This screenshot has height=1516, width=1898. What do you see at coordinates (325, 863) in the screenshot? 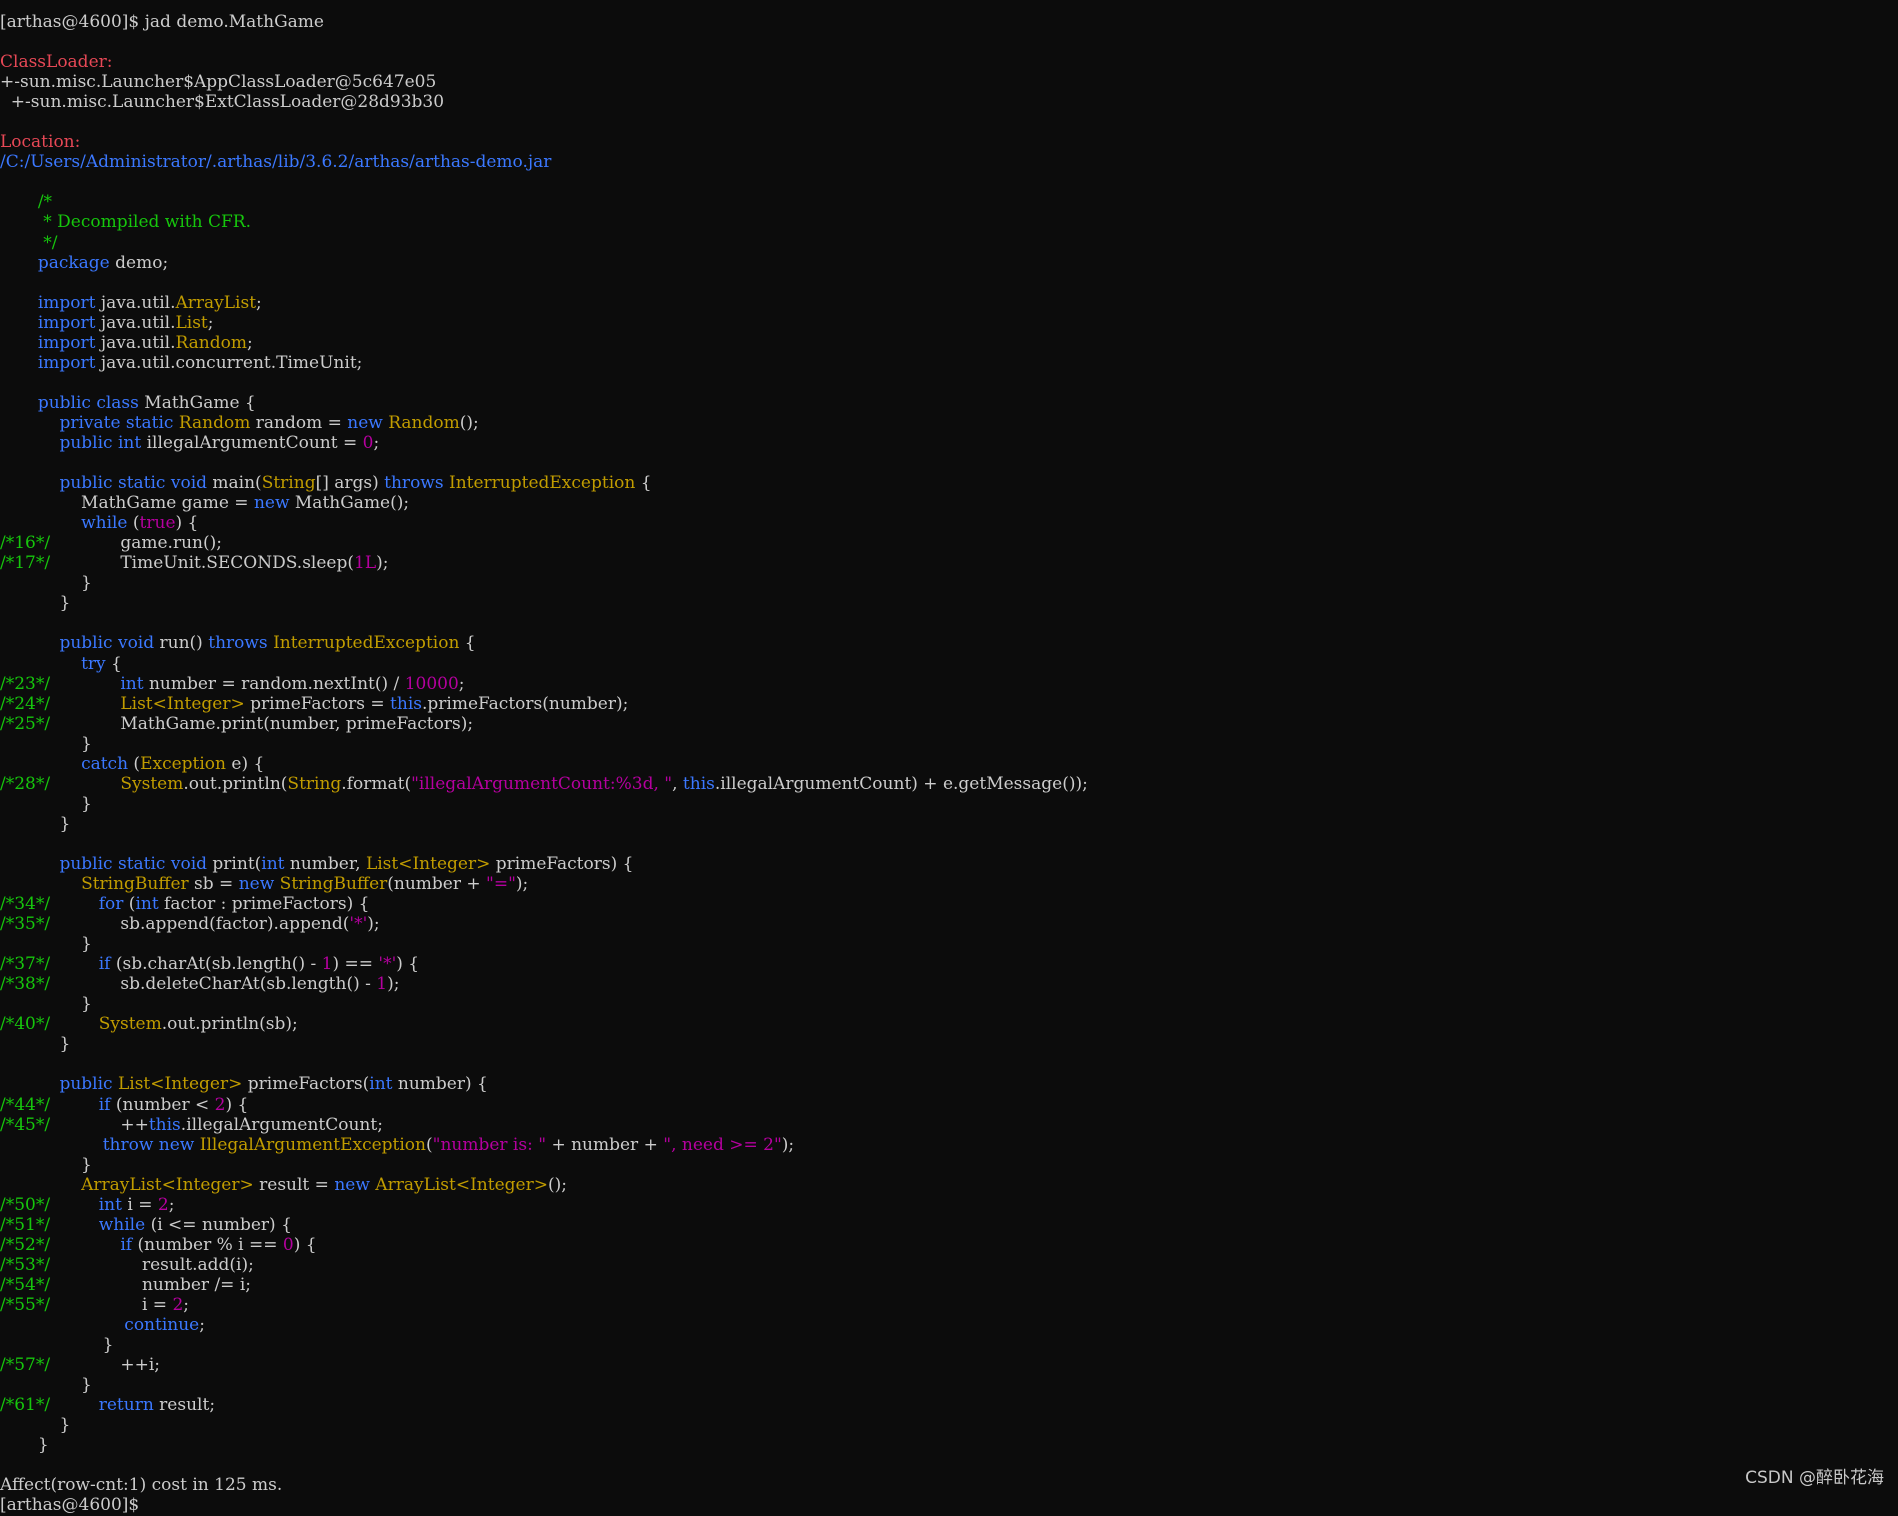
I see `terminal-text: number,` at bounding box center [325, 863].